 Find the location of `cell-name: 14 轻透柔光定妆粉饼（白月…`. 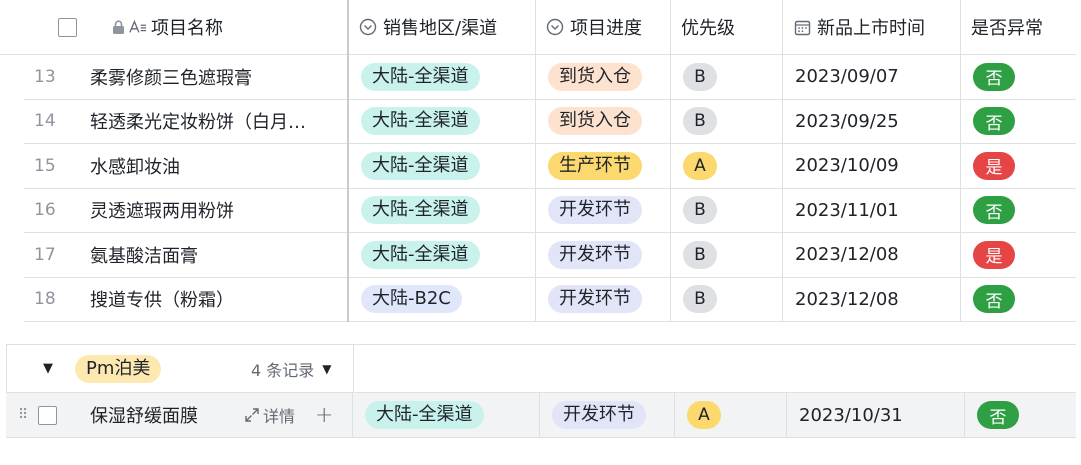

cell-name: 14 轻透柔光定妆粉饼（白月… is located at coordinates (186, 121).